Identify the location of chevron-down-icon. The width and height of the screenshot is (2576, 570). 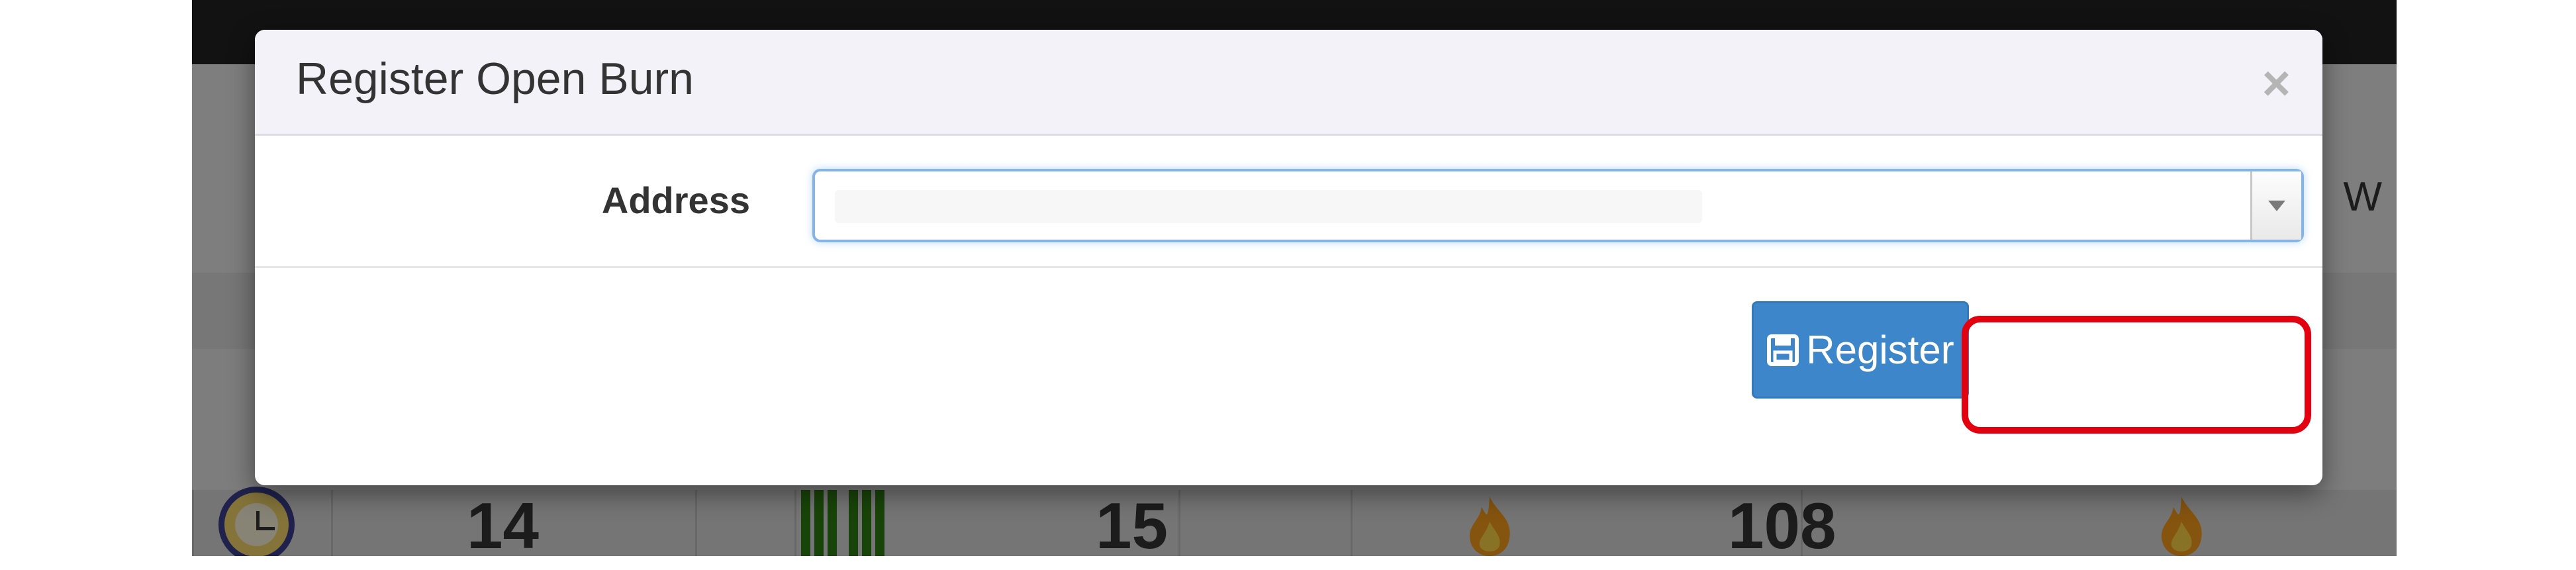
(2276, 206).